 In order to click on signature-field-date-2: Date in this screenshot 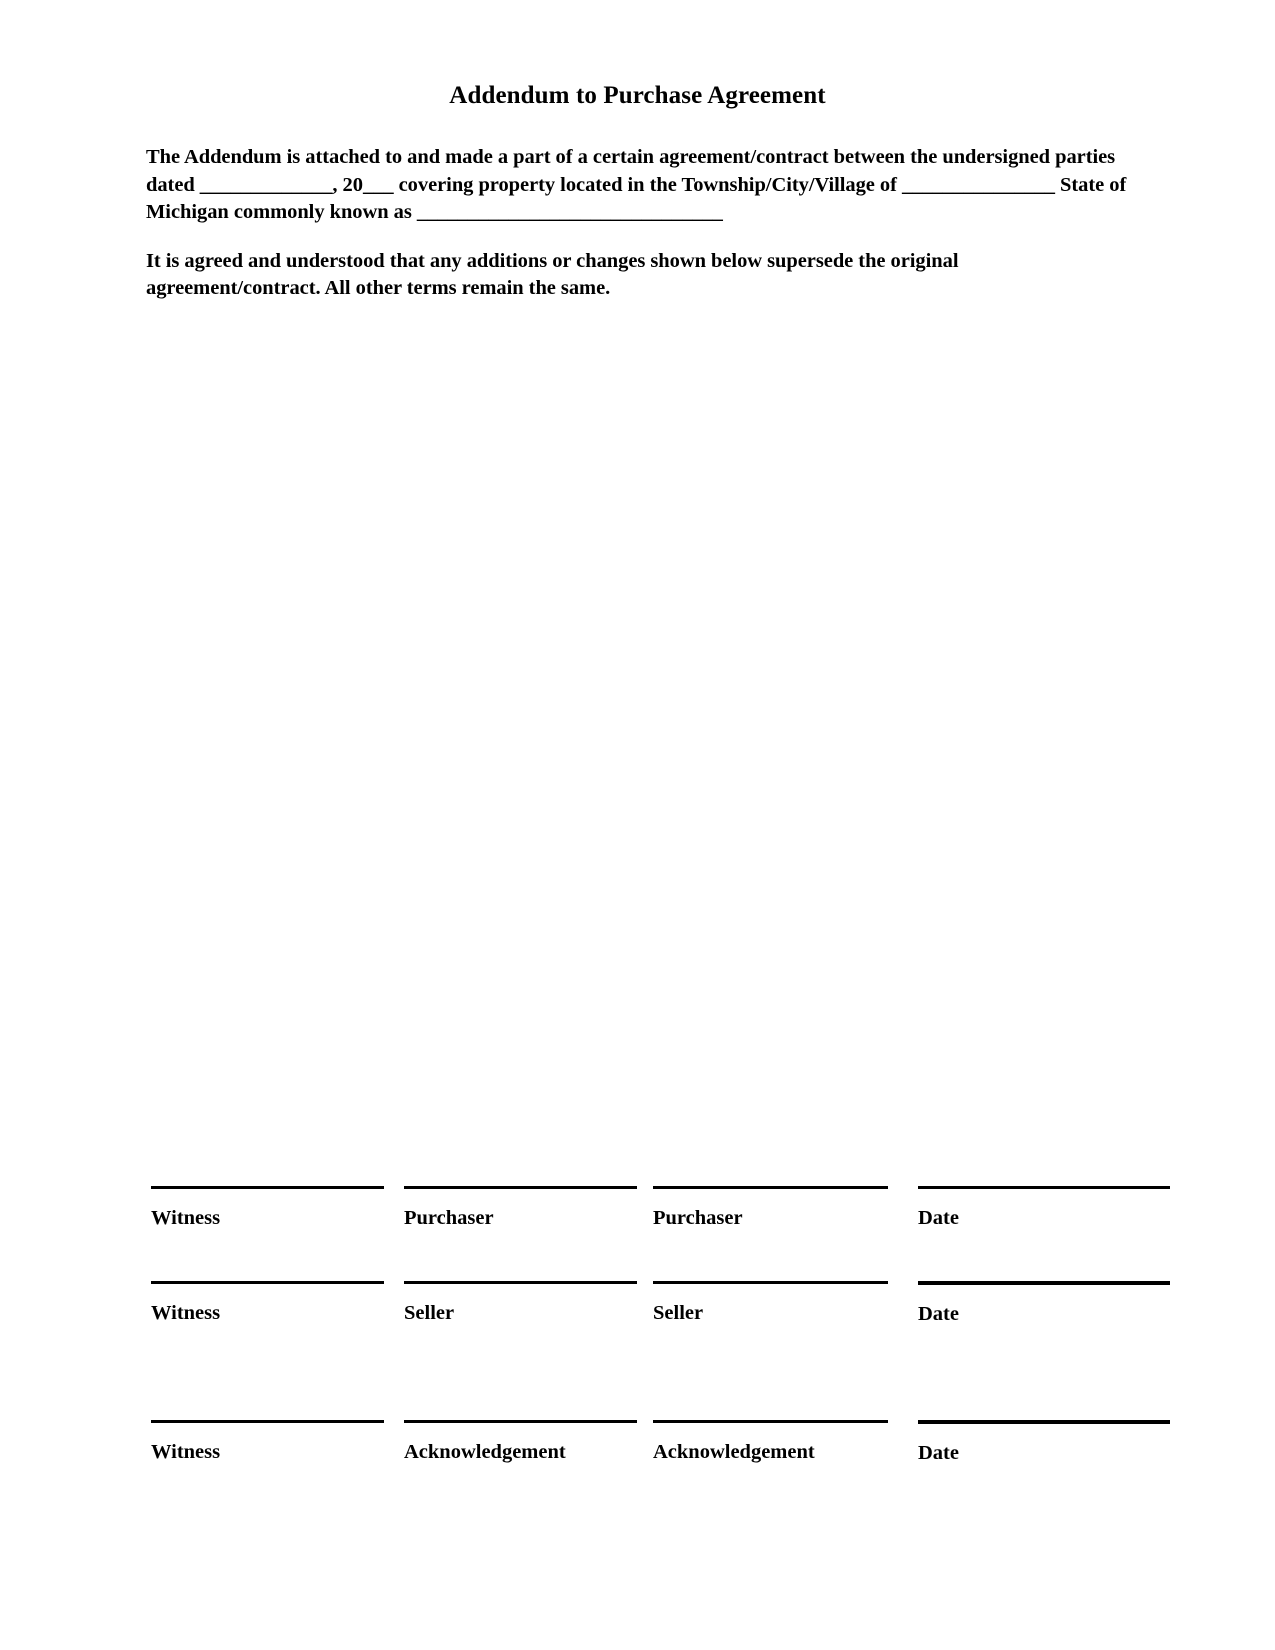, I will do `click(1044, 1303)`.